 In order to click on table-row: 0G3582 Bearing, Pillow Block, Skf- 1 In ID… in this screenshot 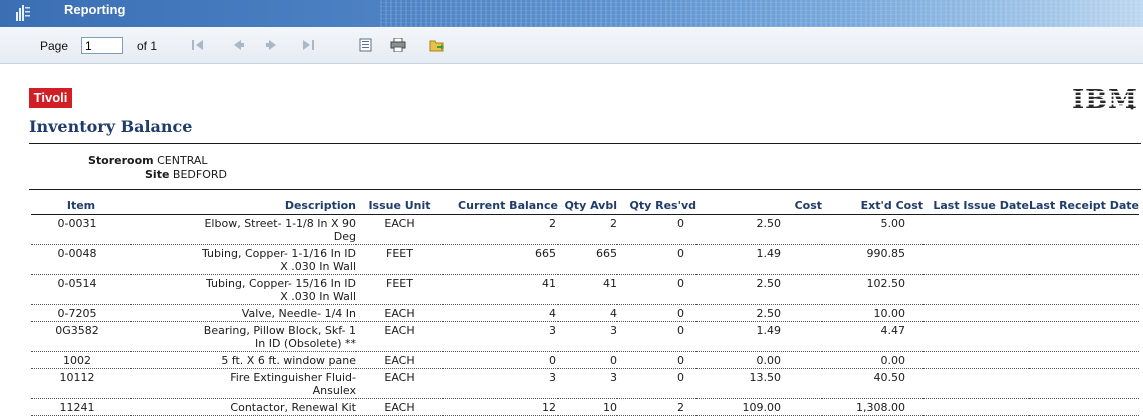, I will do `click(585, 336)`.